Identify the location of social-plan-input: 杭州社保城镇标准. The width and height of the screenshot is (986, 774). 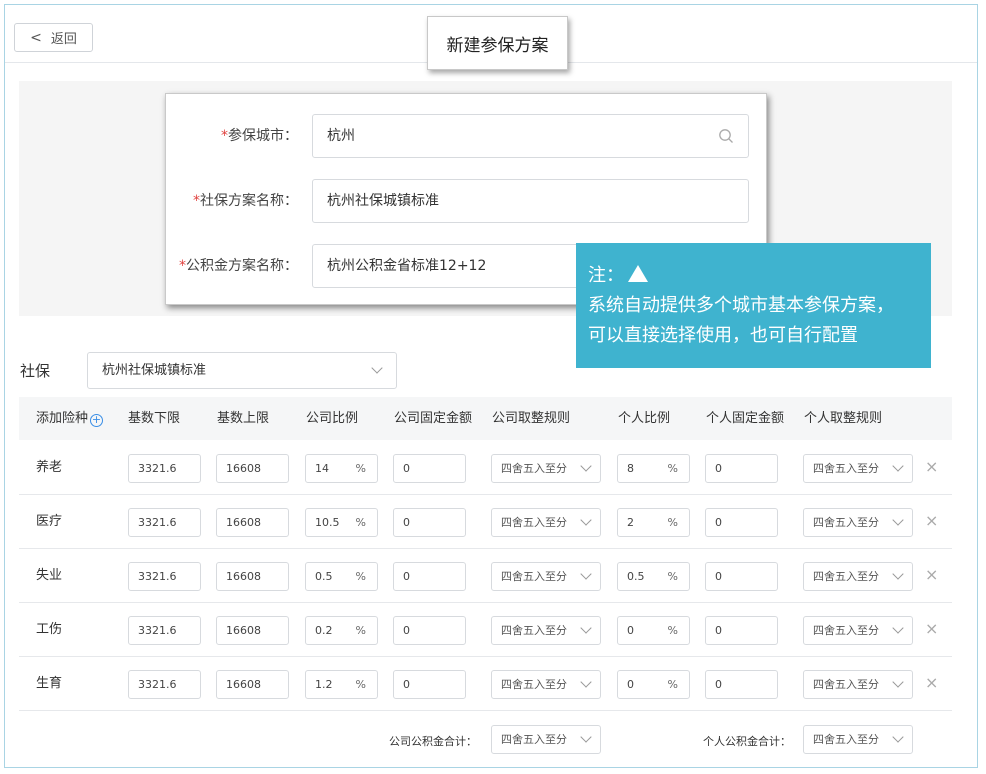
(530, 201).